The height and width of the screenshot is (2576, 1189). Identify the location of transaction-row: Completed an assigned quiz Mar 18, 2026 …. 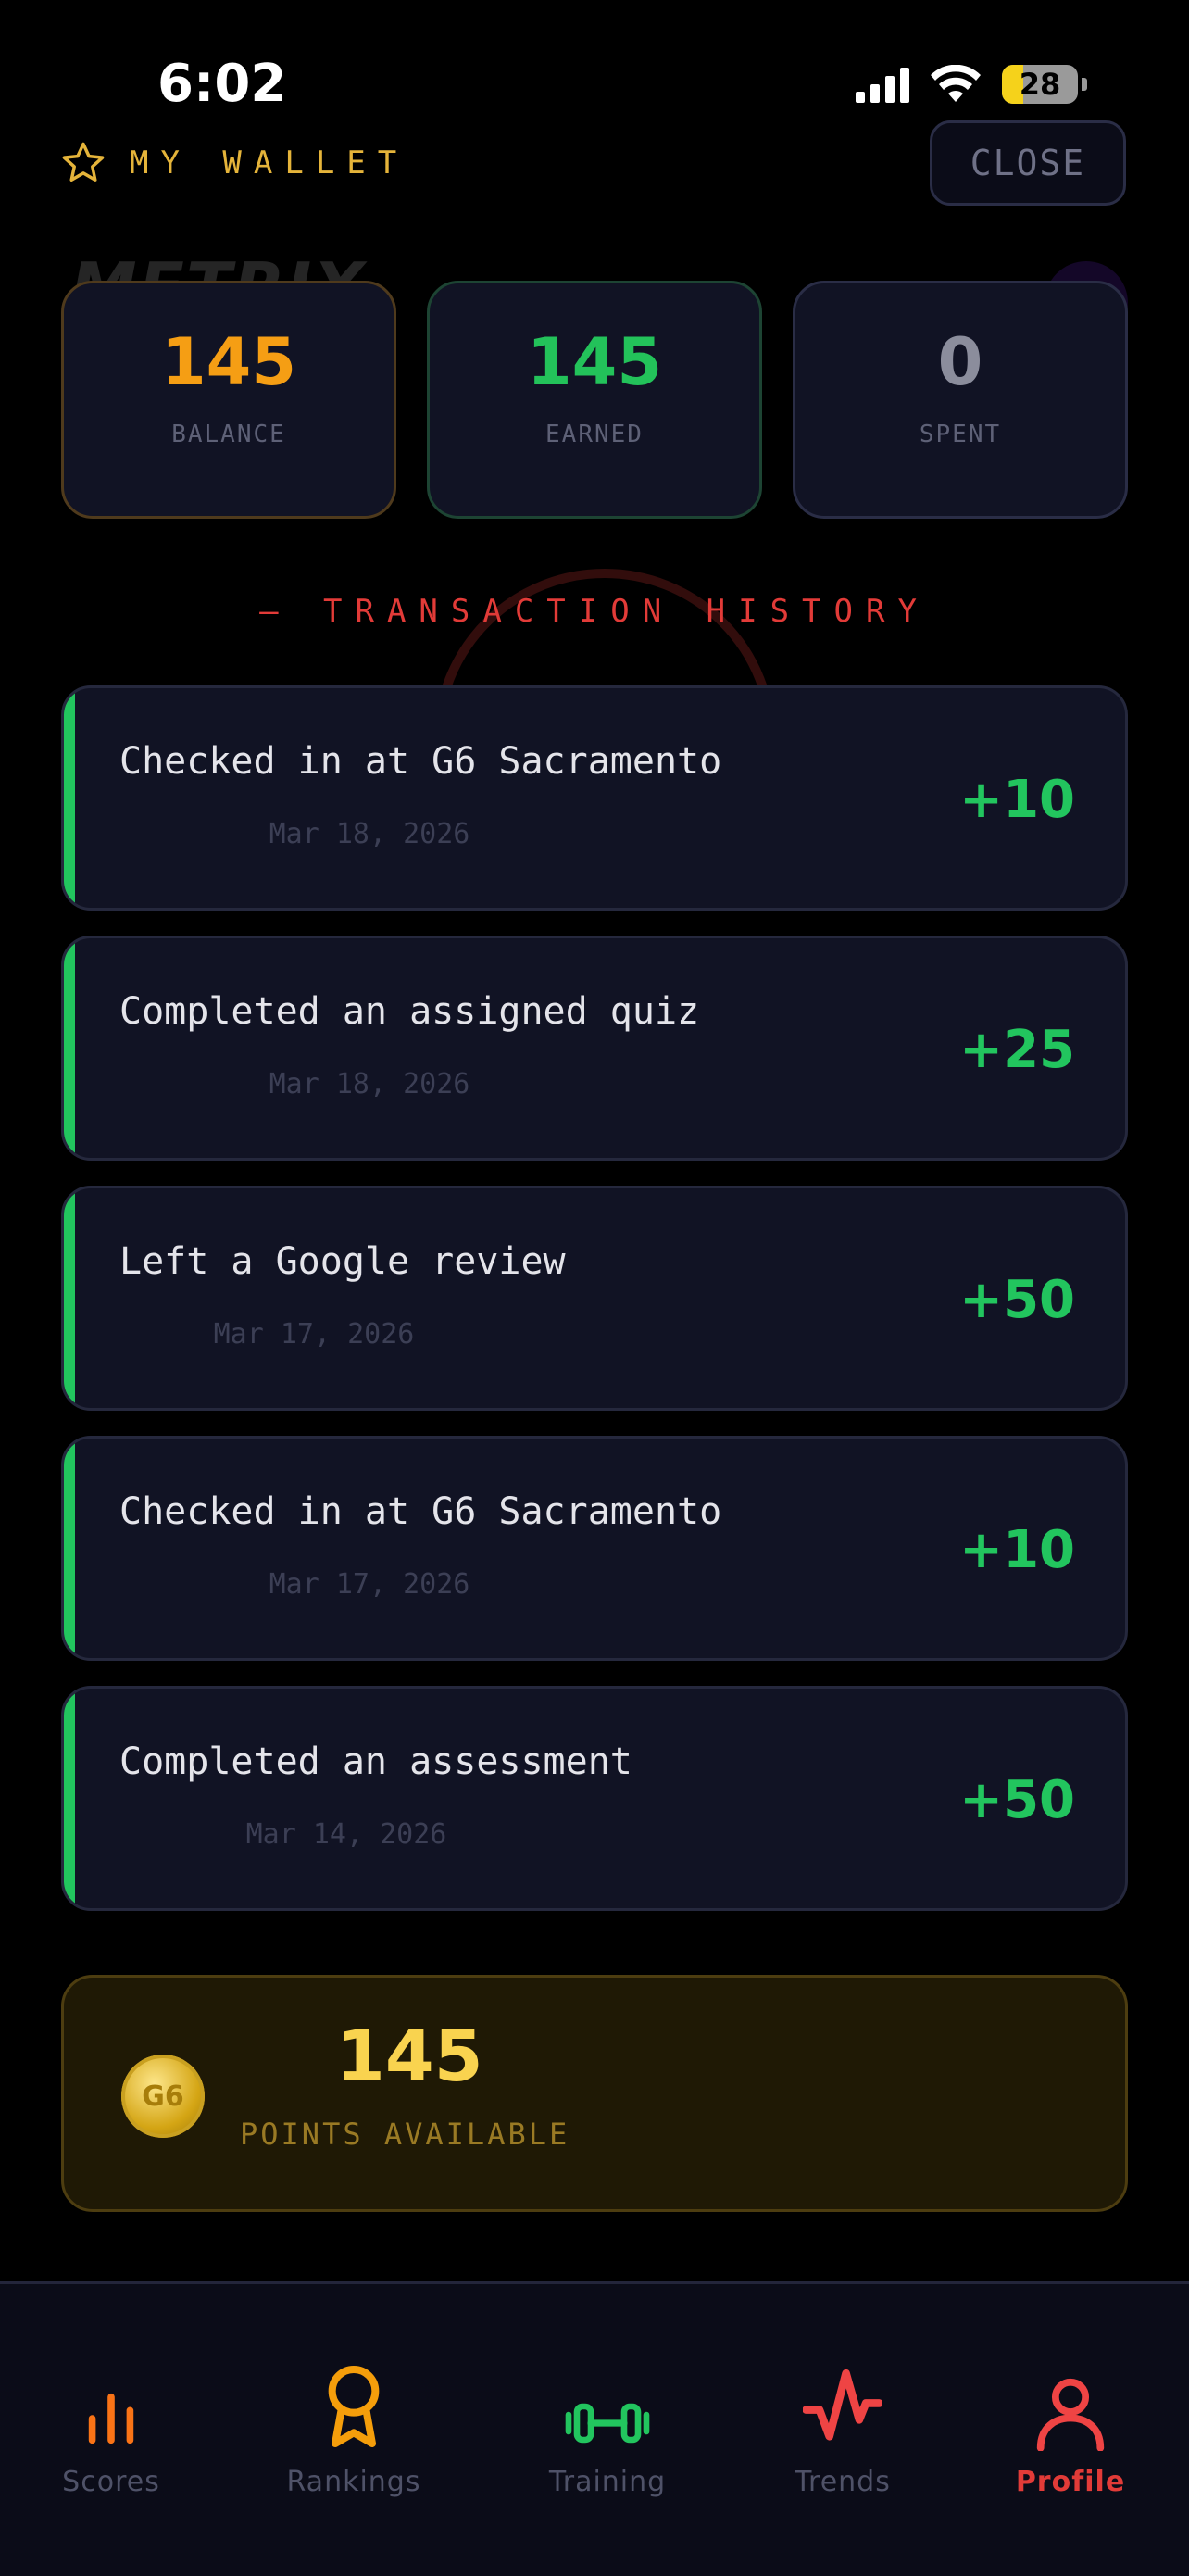
(594, 1048).